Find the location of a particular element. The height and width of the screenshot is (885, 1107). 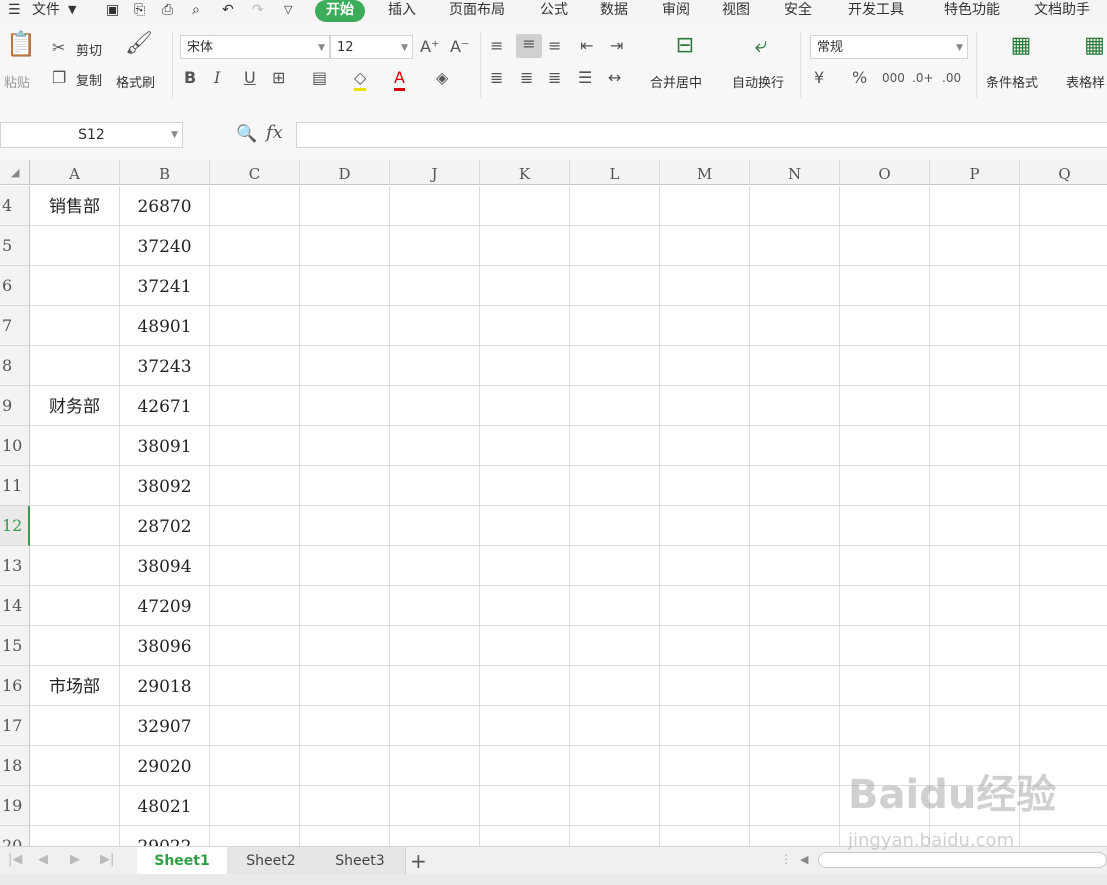

cell-M14 is located at coordinates (705, 606).